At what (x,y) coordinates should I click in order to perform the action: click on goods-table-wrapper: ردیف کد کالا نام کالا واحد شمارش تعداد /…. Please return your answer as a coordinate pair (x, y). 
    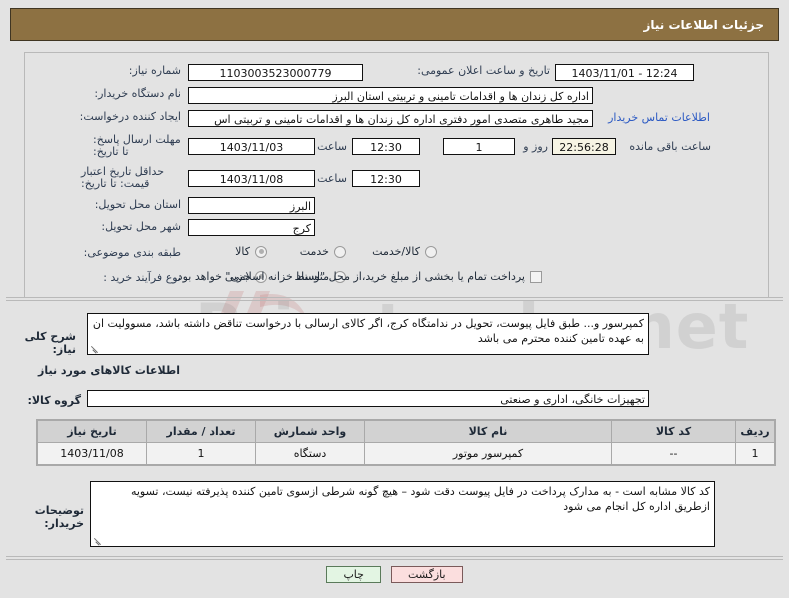
    Looking at the image, I should click on (406, 442).